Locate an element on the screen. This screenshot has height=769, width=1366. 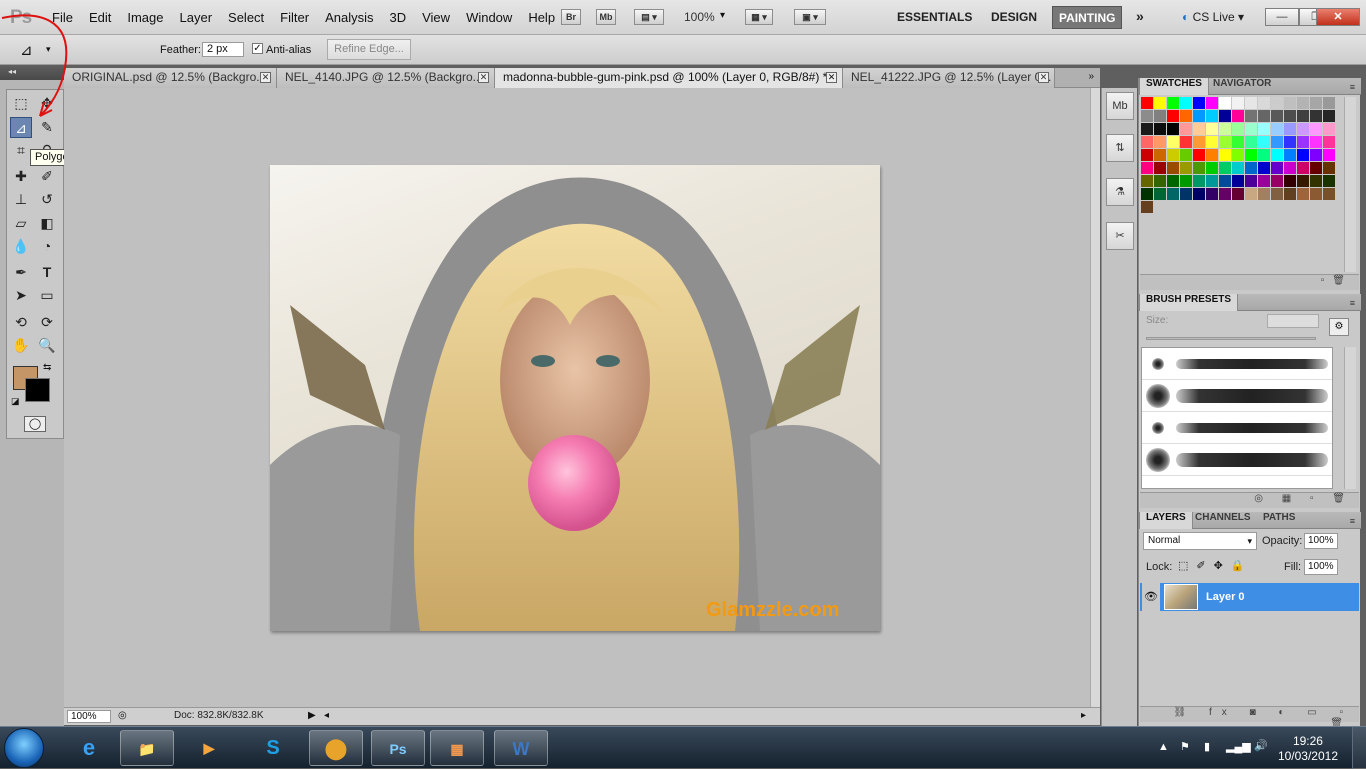
dodge-tool-icon: ◔ is located at coordinates (47, 246).